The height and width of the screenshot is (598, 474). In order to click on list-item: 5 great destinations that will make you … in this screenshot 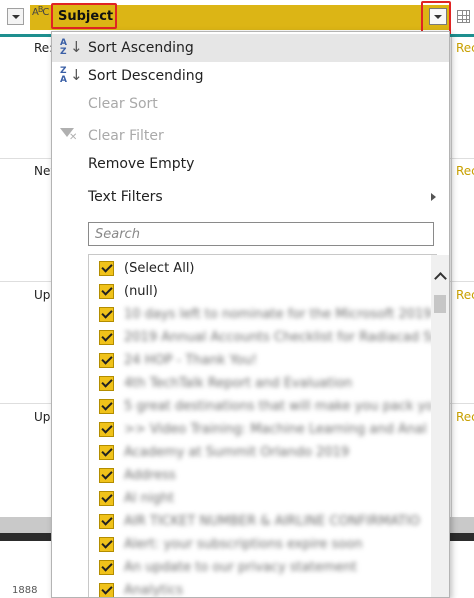, I will do `click(261, 406)`.